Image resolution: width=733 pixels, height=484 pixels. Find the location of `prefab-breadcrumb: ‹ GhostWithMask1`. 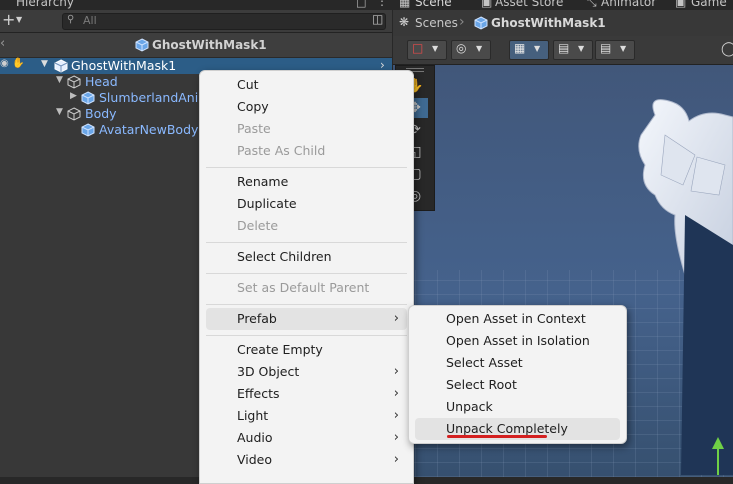

prefab-breadcrumb: ‹ GhostWithMask1 is located at coordinates (196, 45).